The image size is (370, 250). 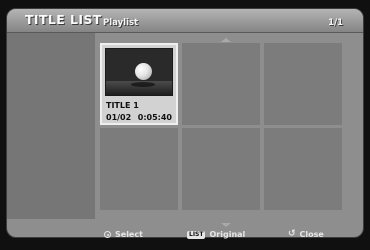 I want to click on scroll-down-arrow-icon, so click(x=226, y=225).